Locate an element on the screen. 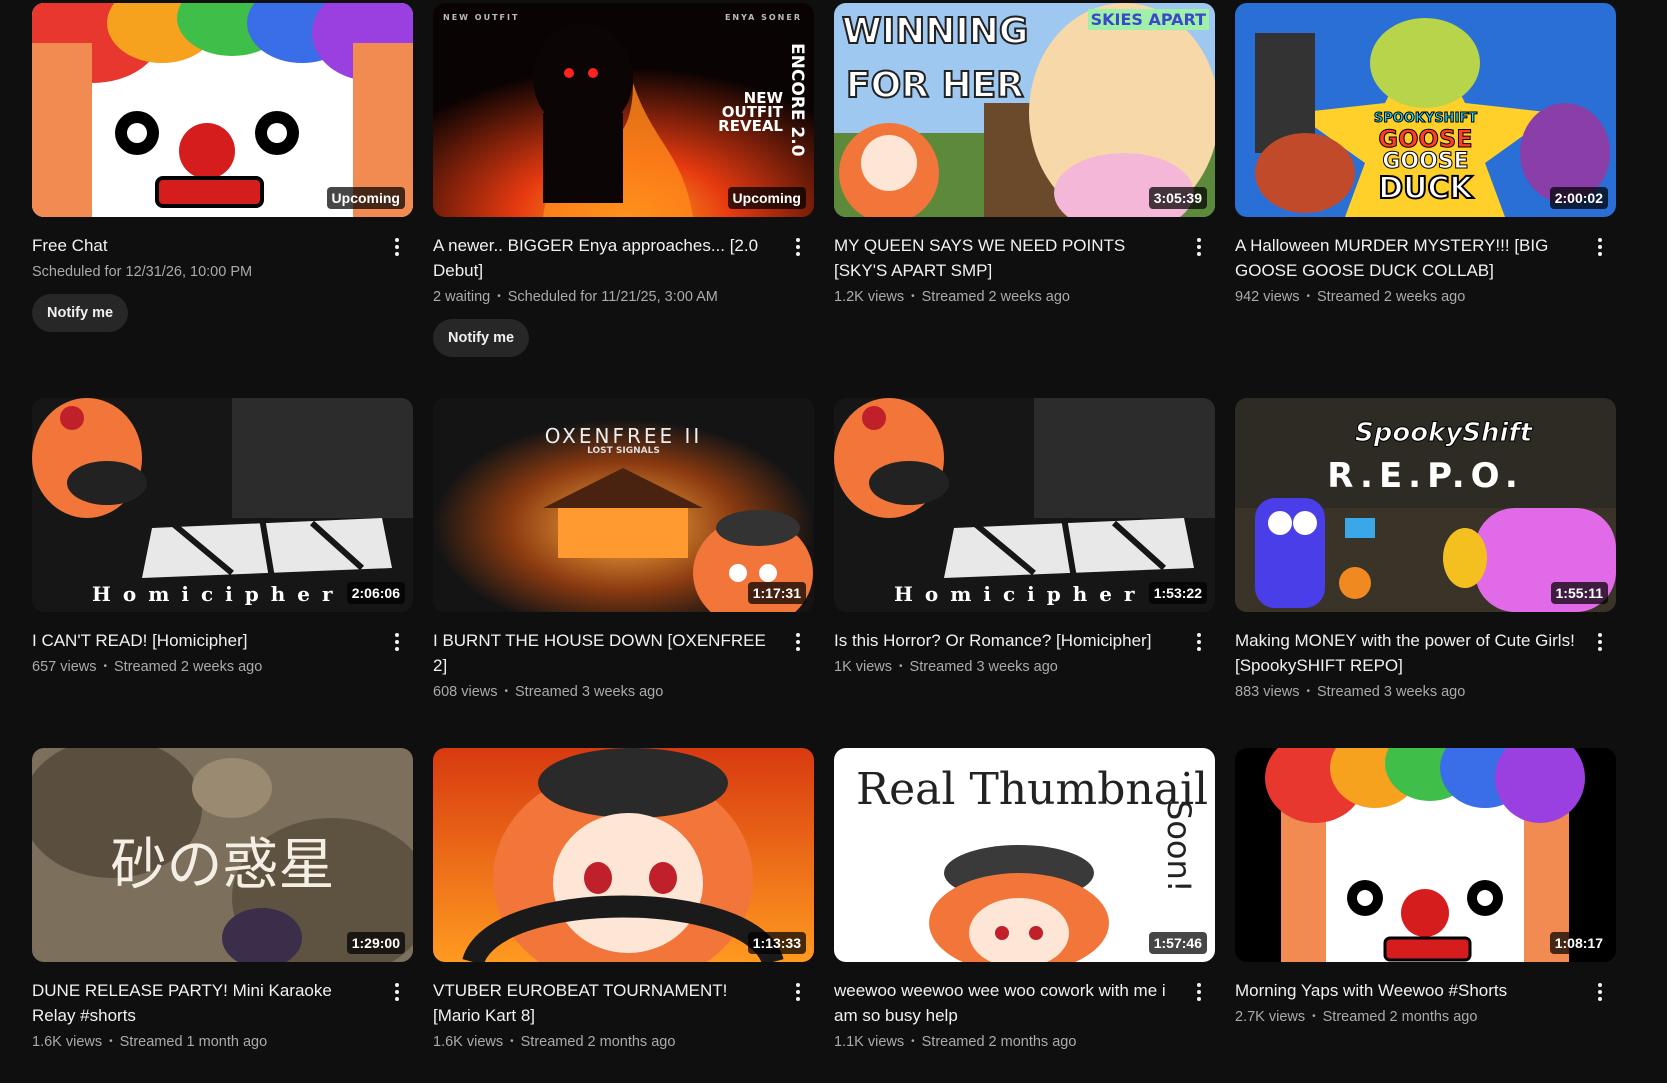 The height and width of the screenshot is (1083, 1667). video-title: I CAN'T READ! [Homicipher] is located at coordinates (204, 640).